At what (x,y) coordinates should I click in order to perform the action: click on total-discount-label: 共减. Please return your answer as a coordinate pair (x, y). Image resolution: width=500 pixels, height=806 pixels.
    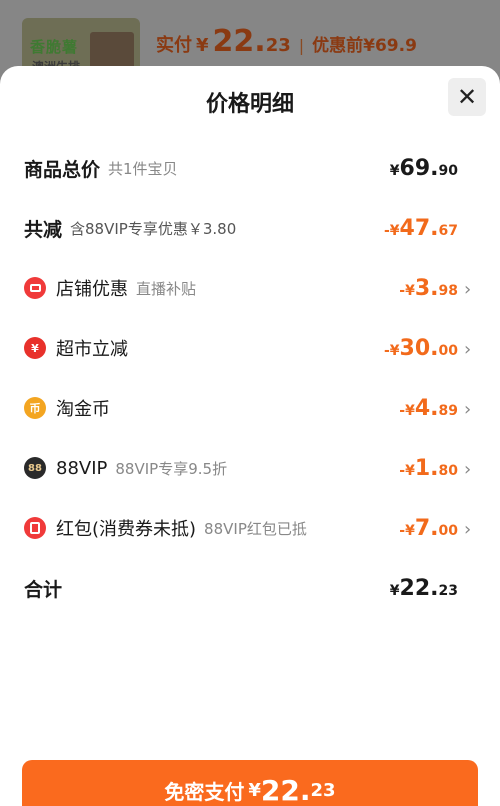
    Looking at the image, I should click on (43, 229).